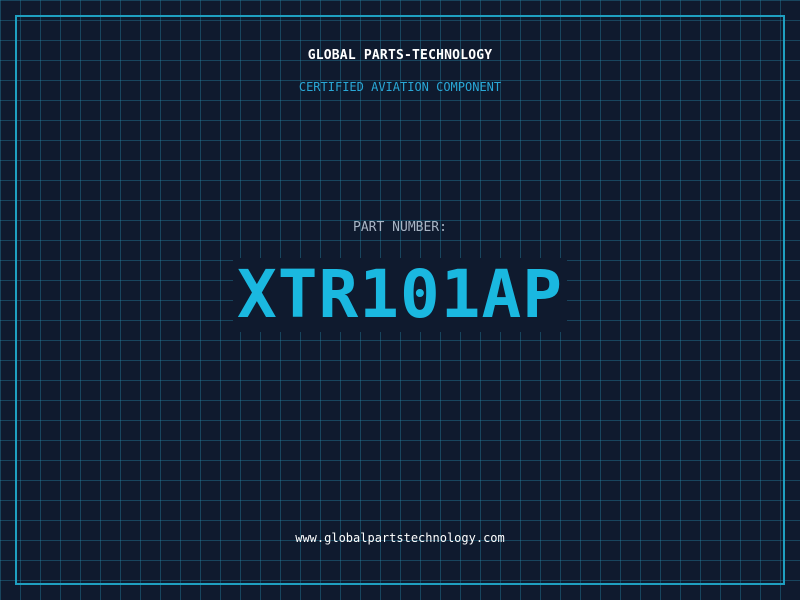 The image size is (800, 600). I want to click on part-number-container: XTR101AP, so click(400, 295).